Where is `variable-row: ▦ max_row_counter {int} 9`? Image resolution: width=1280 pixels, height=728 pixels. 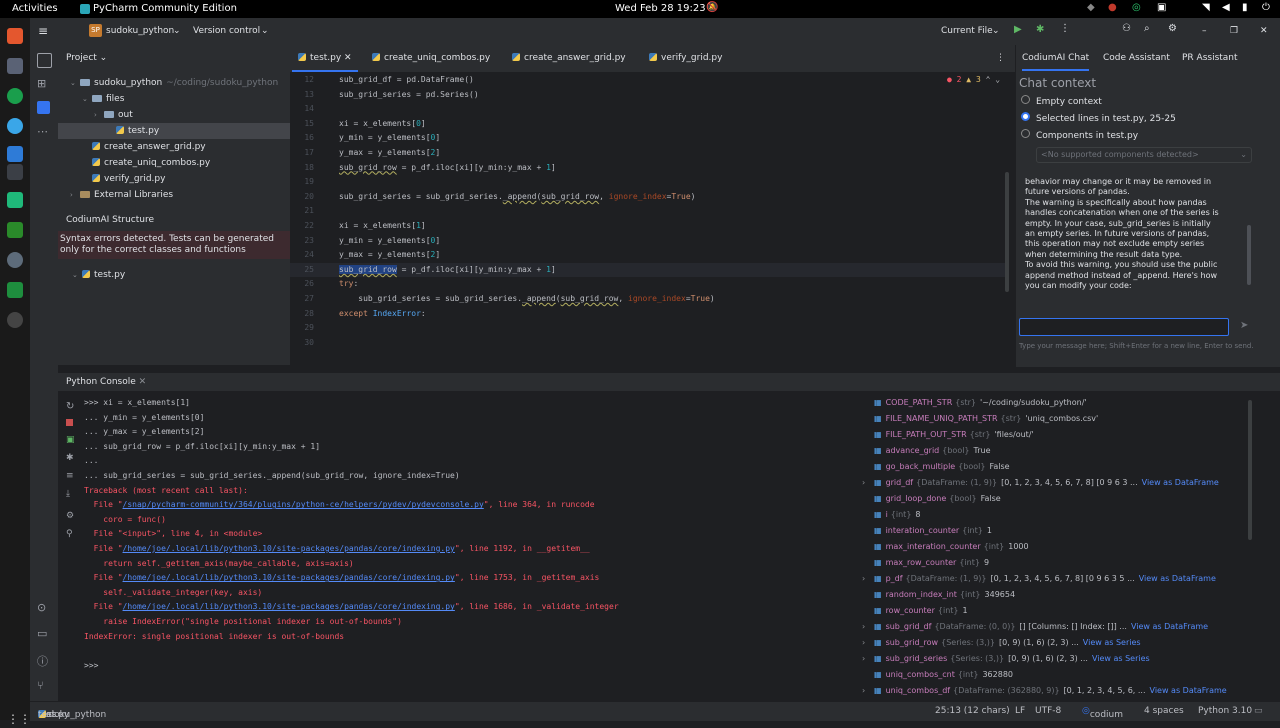 variable-row: ▦ max_row_counter {int} 9 is located at coordinates (1058, 563).